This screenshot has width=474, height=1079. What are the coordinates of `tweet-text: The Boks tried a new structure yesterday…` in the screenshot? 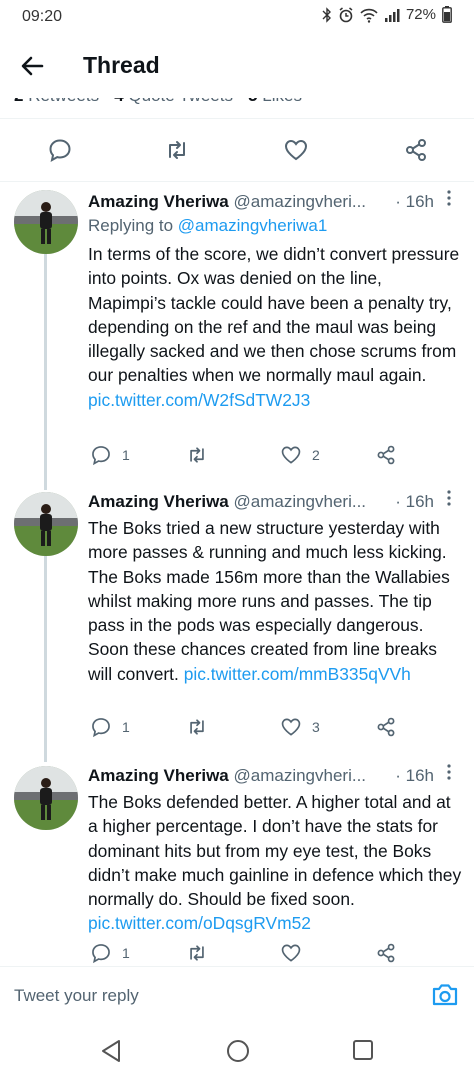 It's located at (276, 601).